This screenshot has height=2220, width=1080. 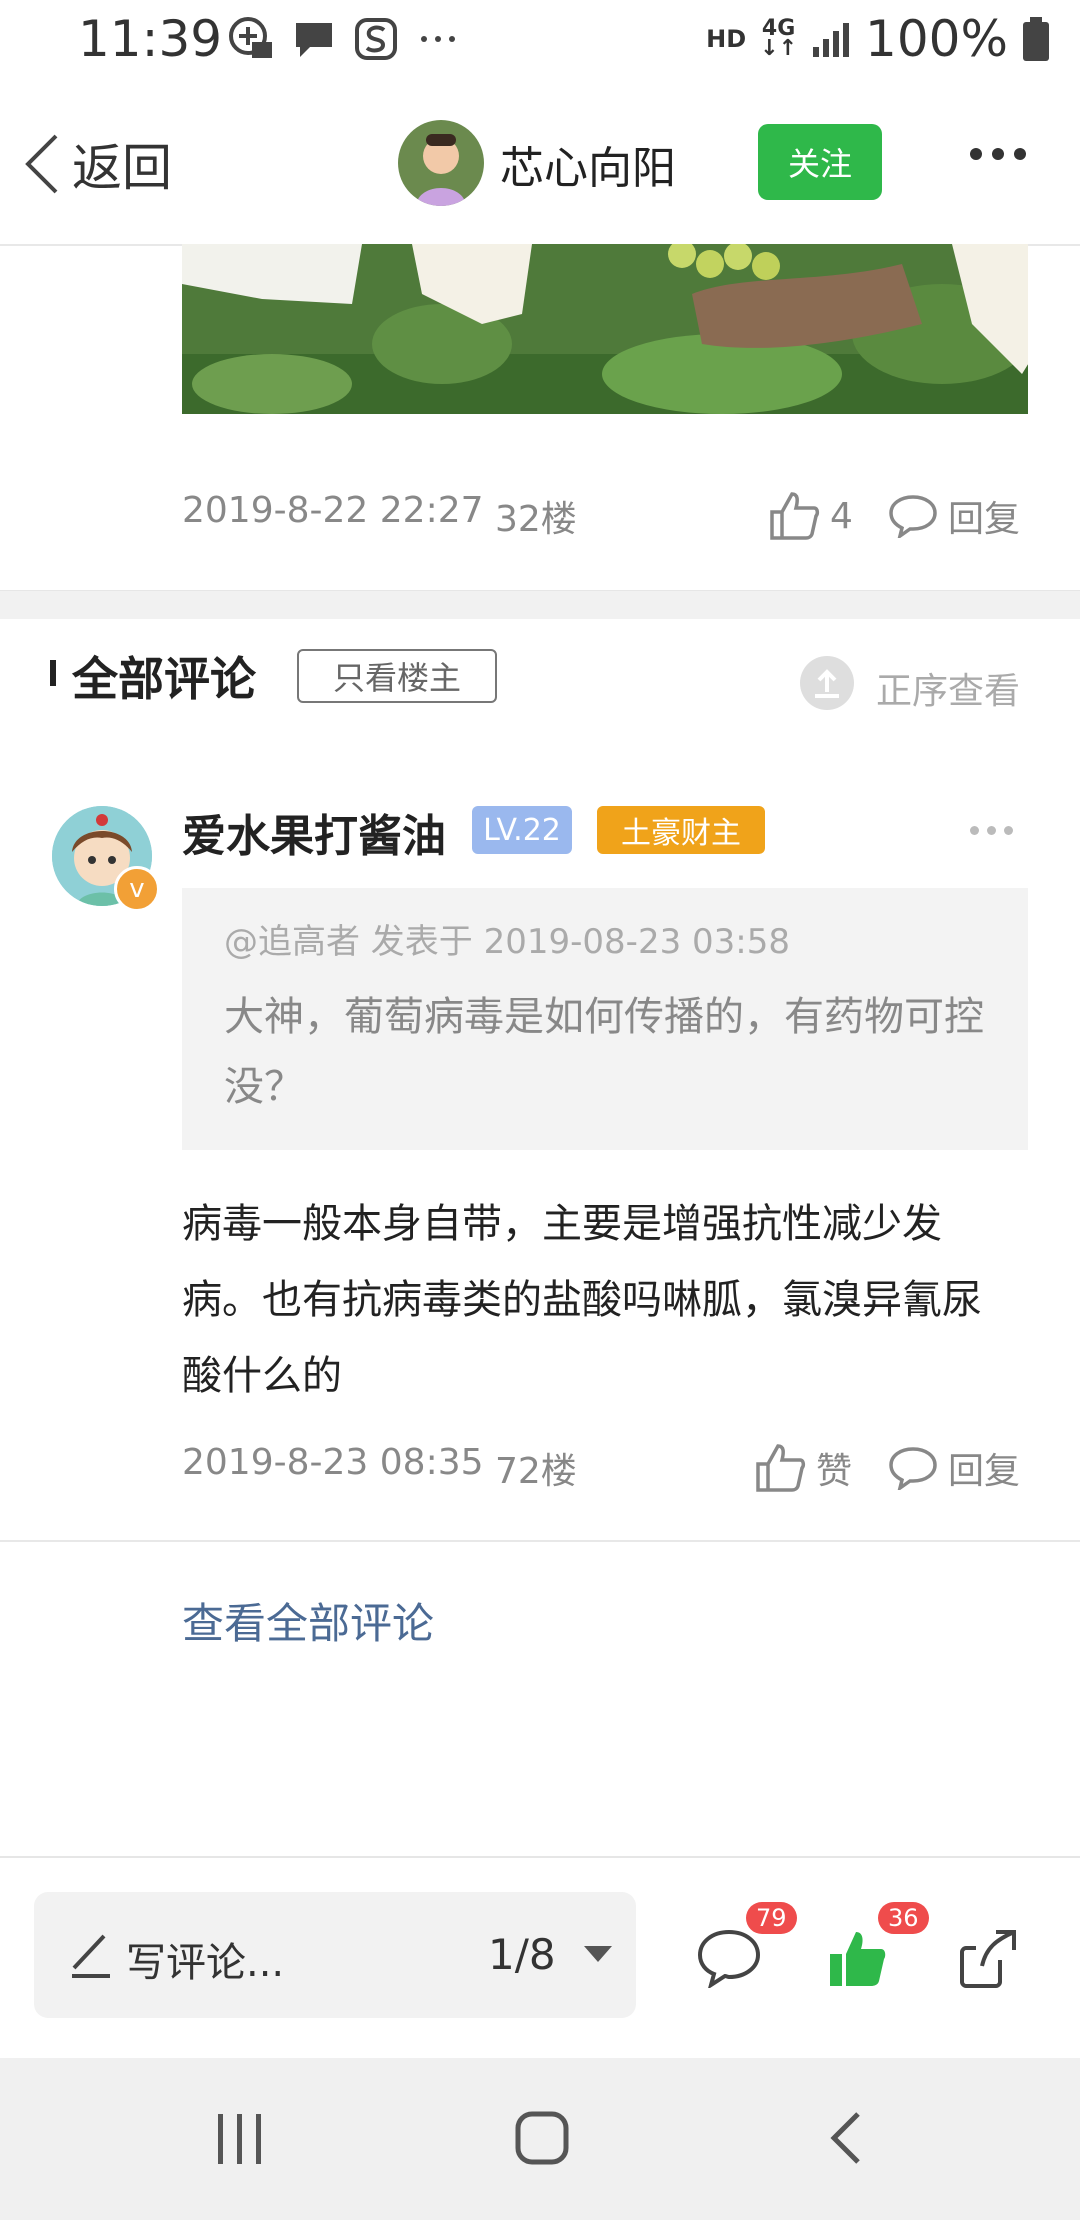 I want to click on post-image, so click(x=605, y=329).